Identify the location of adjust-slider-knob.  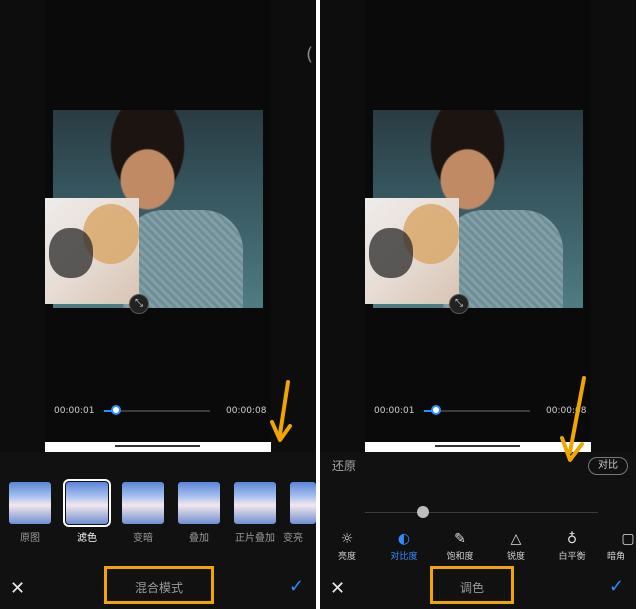
(423, 512).